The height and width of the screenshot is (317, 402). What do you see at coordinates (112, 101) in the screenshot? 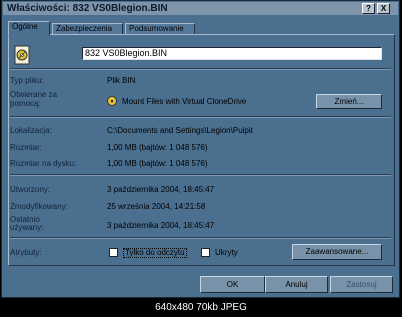
I see `virtual-clonedrive-icon` at bounding box center [112, 101].